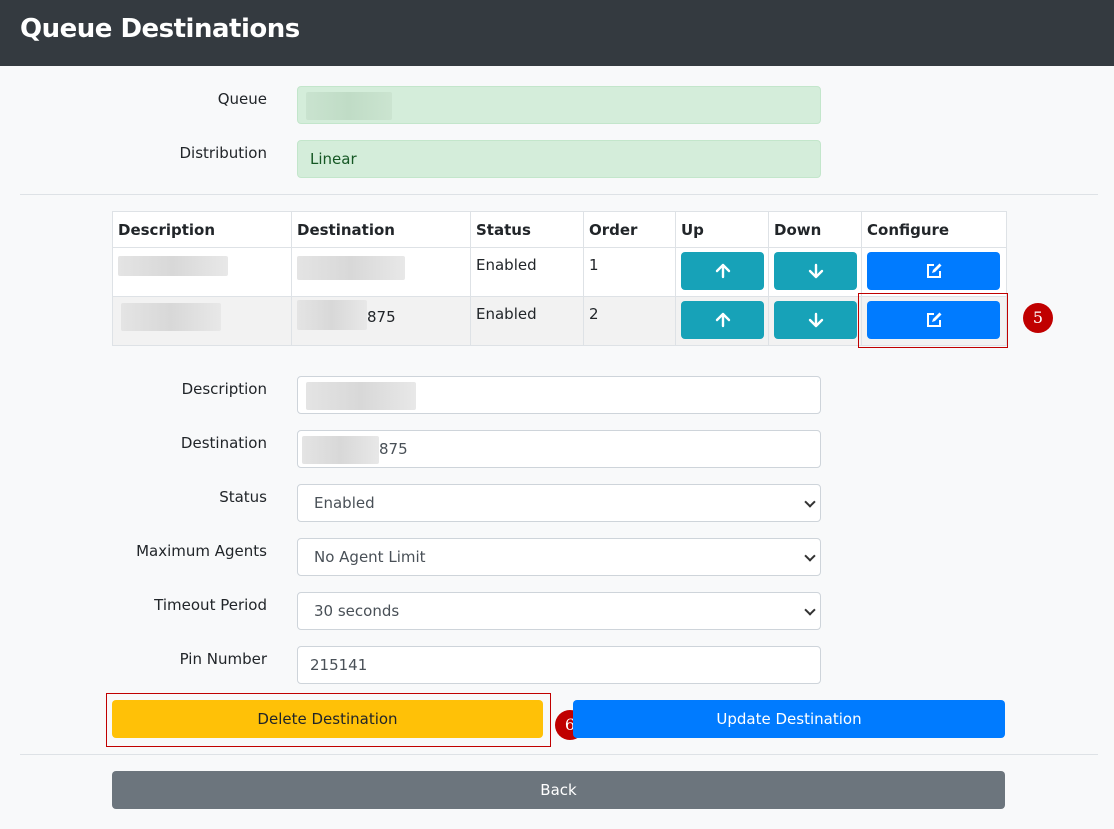  What do you see at coordinates (527, 229) in the screenshot?
I see `col-status: Status` at bounding box center [527, 229].